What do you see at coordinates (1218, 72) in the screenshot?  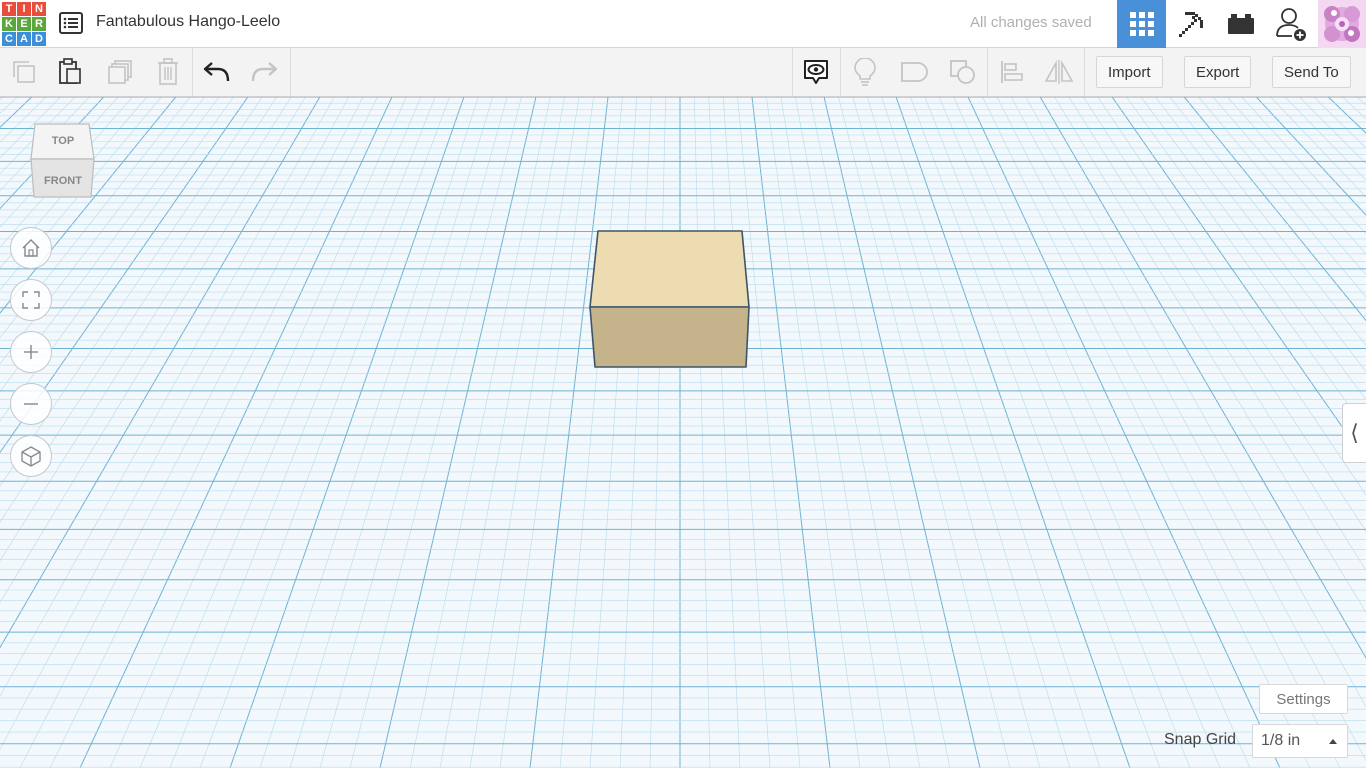 I see `export-button: Export` at bounding box center [1218, 72].